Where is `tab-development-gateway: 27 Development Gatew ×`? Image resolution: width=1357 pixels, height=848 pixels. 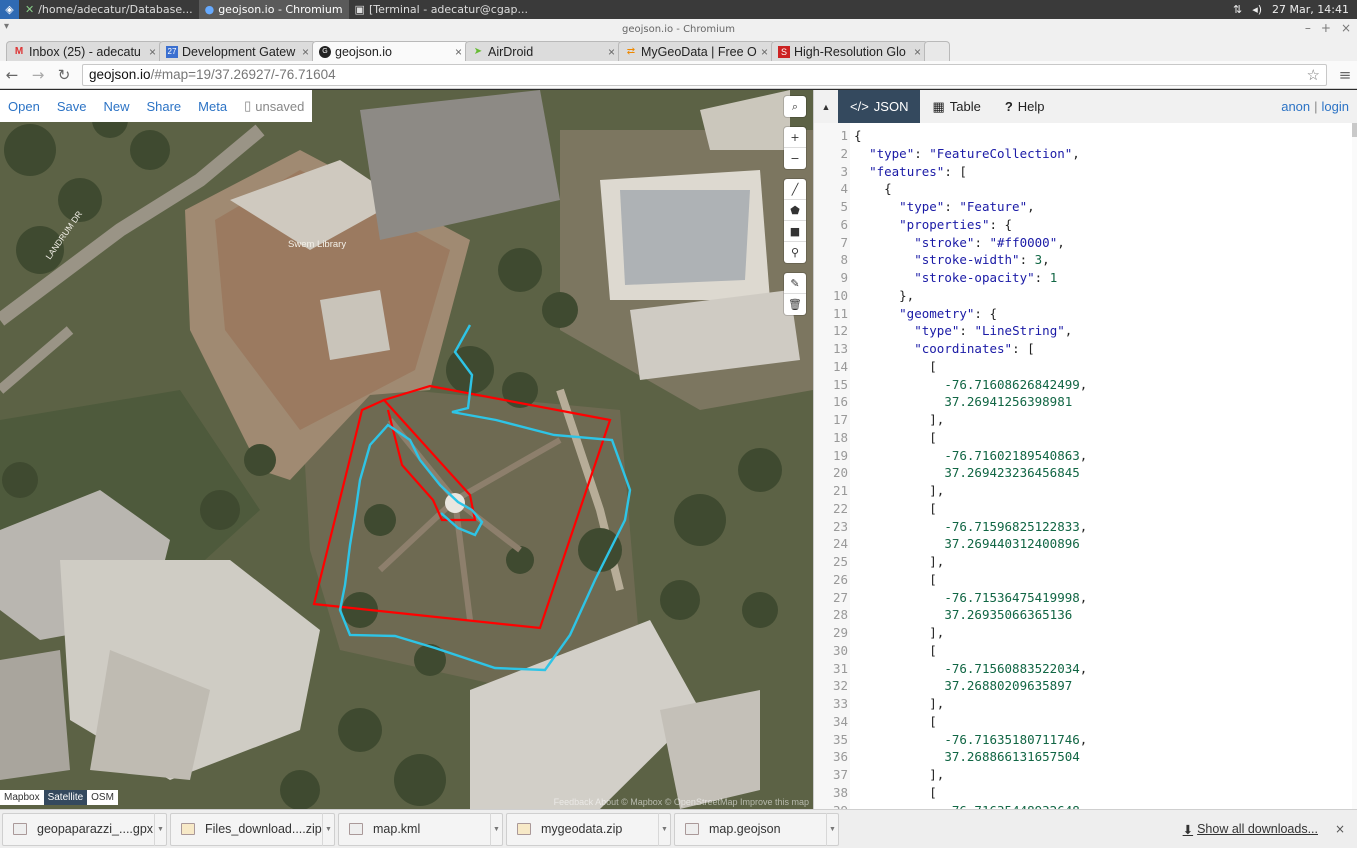
tab-development-gateway: 27 Development Gatew × is located at coordinates (237, 51).